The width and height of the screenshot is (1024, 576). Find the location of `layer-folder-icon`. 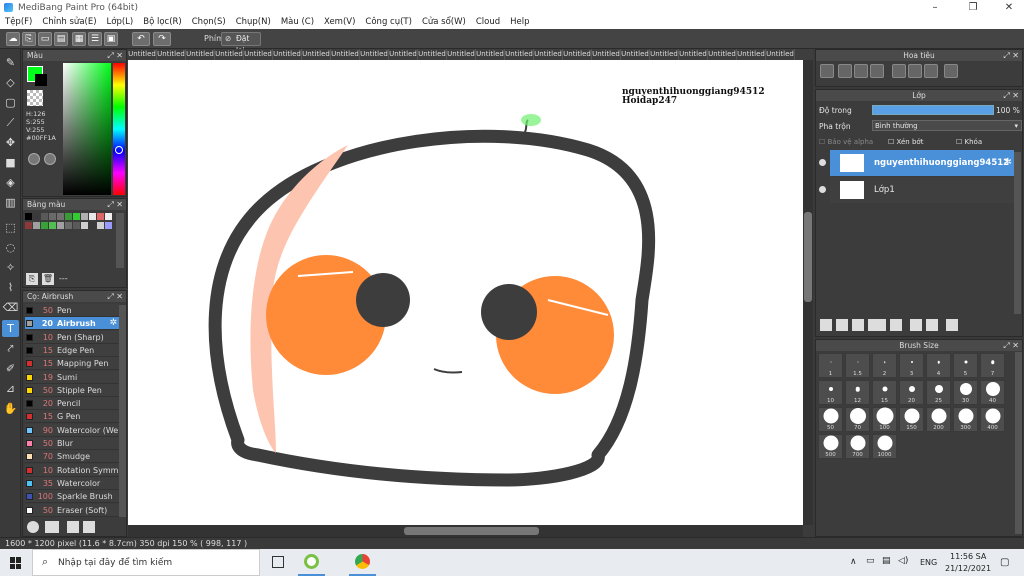

layer-folder-icon is located at coordinates (896, 325).